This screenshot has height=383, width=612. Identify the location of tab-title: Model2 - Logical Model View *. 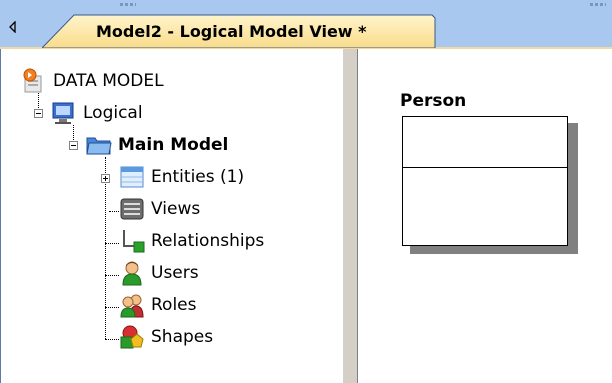
(231, 31).